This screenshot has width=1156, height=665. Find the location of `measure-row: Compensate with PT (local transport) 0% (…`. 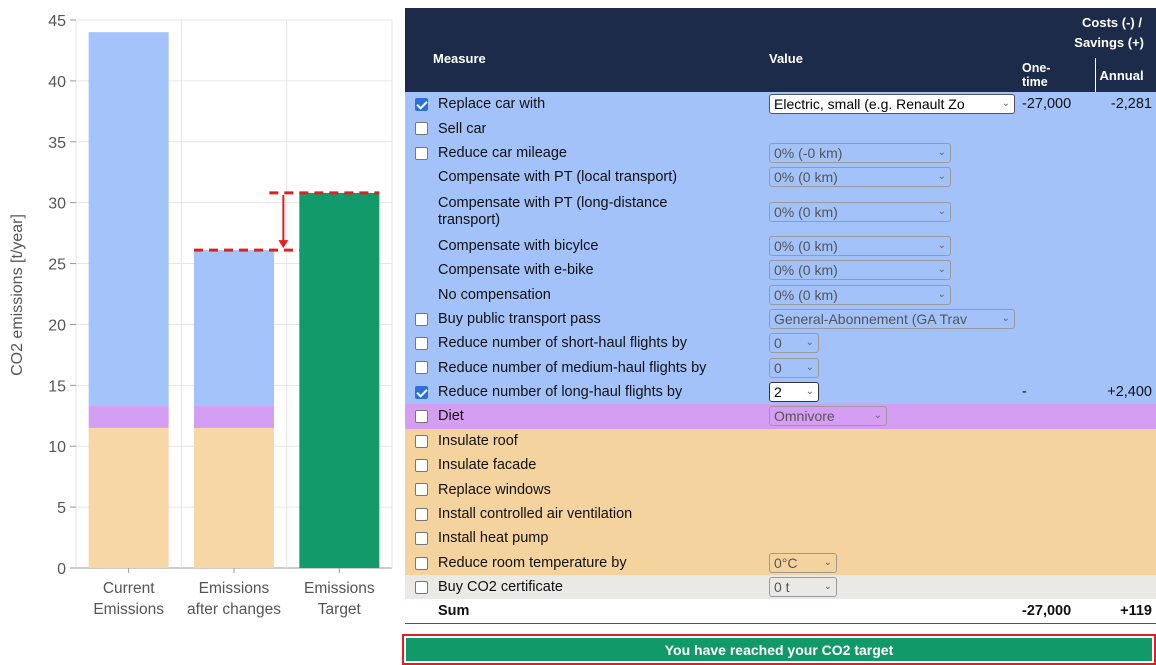

measure-row: Compensate with PT (local transport) 0% (… is located at coordinates (780, 177).